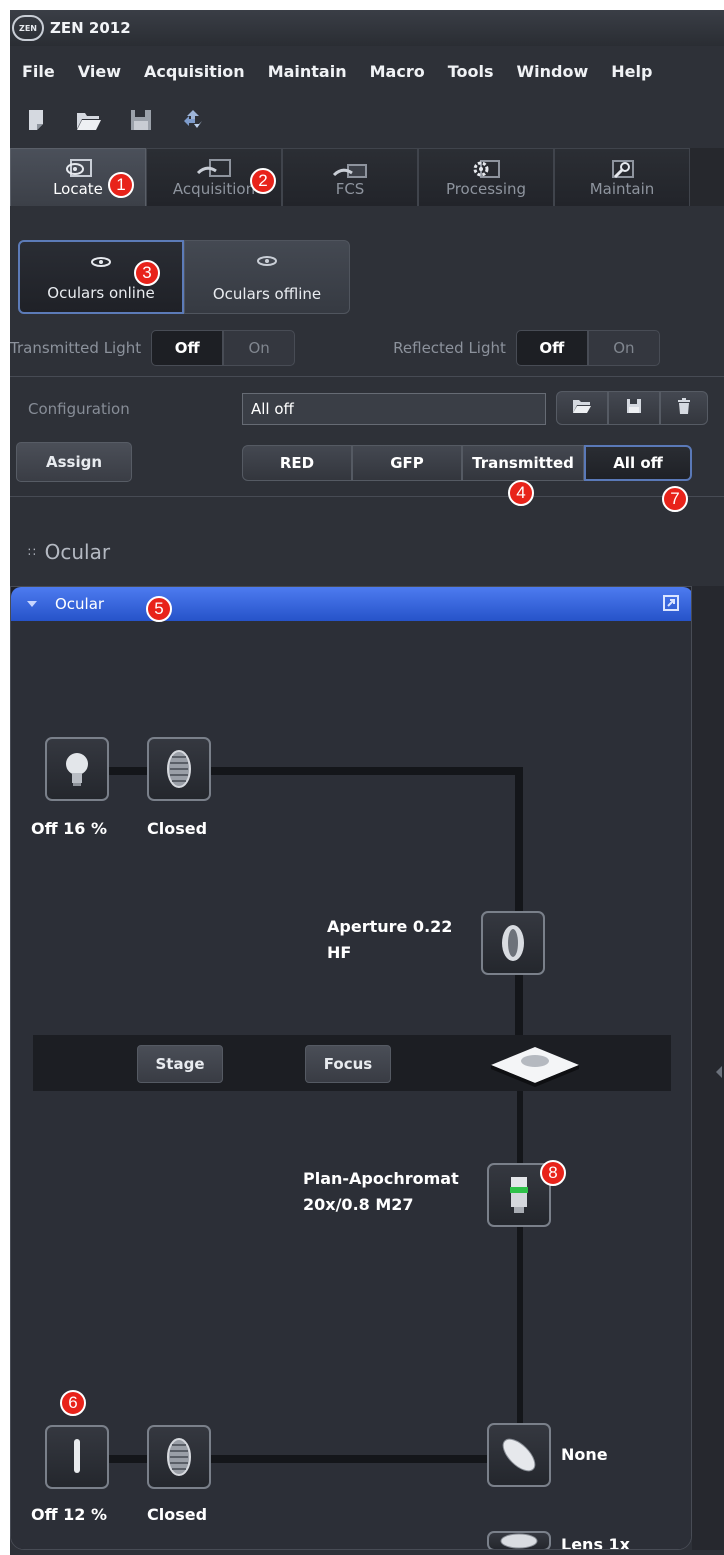  I want to click on preset-all-off-button: All off, so click(638, 463).